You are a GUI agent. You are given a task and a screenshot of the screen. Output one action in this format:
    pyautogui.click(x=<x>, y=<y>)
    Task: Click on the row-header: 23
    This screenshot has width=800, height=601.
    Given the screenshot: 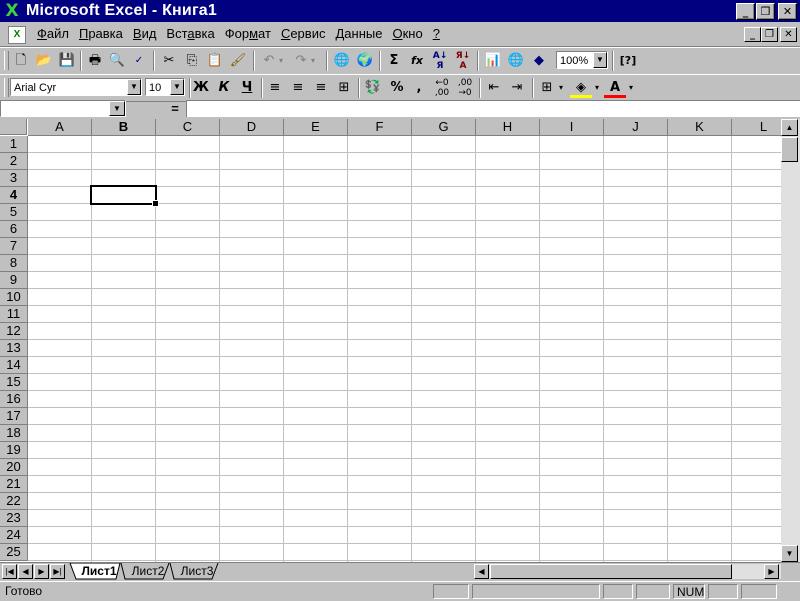 What is the action you would take?
    pyautogui.click(x=14, y=518)
    